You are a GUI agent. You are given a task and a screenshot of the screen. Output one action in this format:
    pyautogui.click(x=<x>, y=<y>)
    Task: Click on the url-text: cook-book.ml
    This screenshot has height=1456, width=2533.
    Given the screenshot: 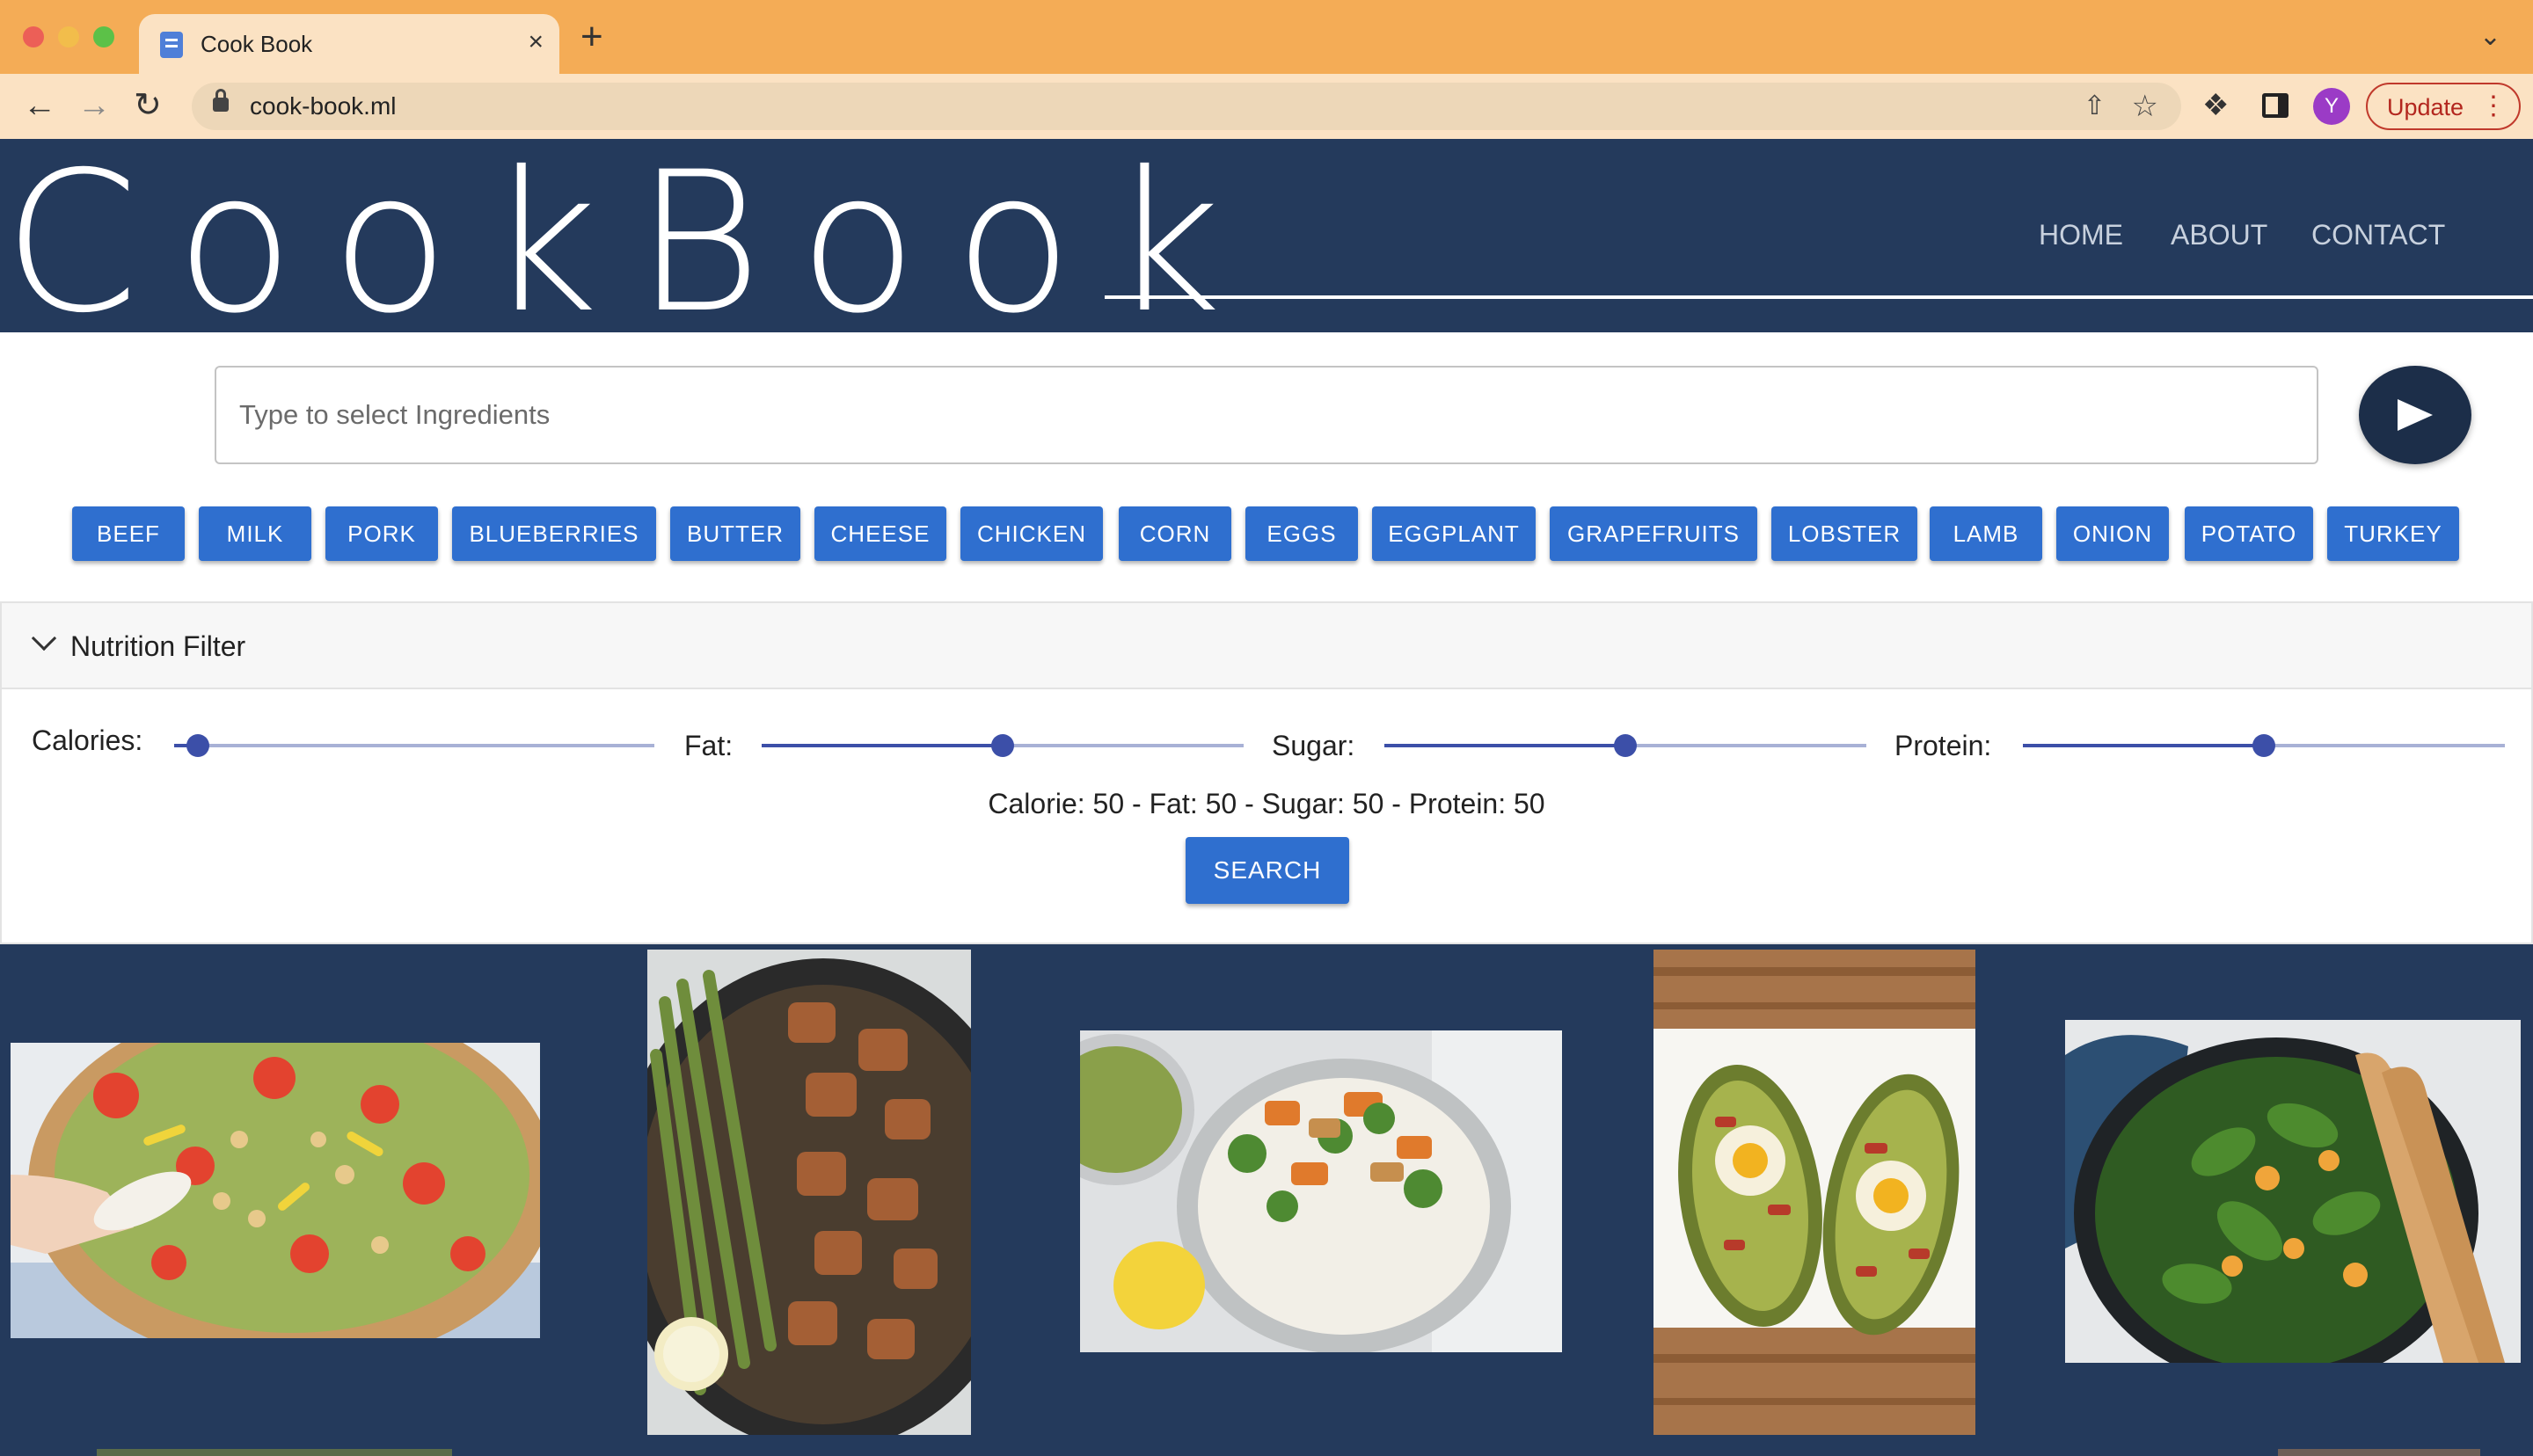 What is the action you would take?
    pyautogui.click(x=323, y=106)
    